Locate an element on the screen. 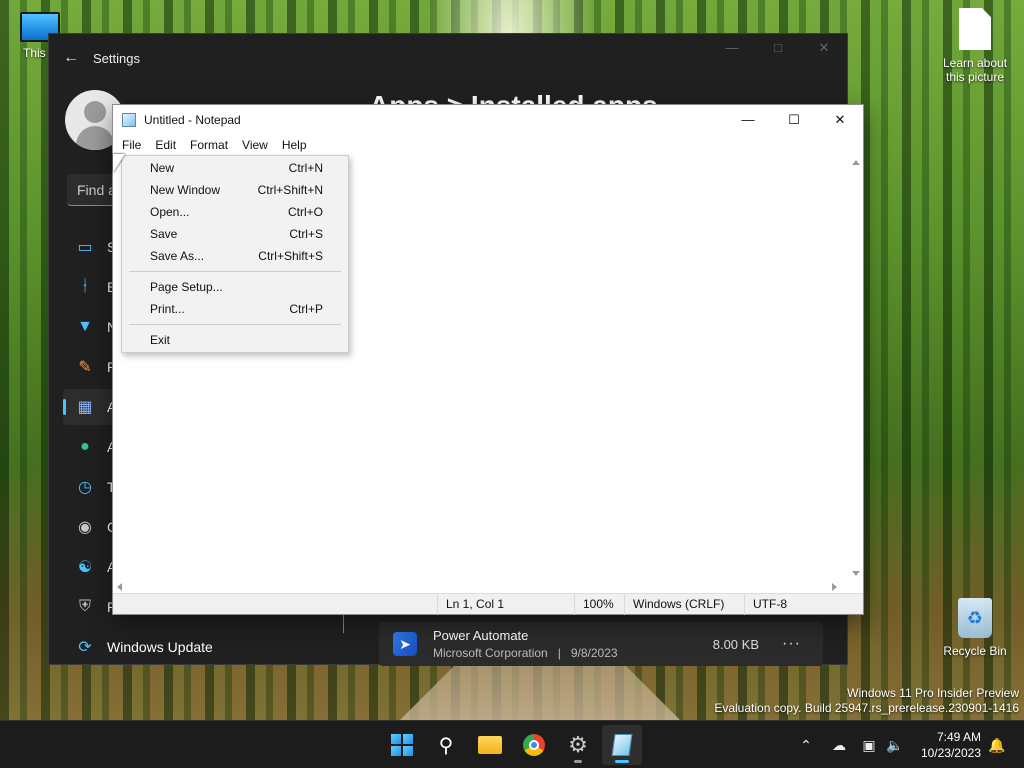 The height and width of the screenshot is (768, 1024). chevron-up-icon: ⌃ is located at coordinates (806, 744).